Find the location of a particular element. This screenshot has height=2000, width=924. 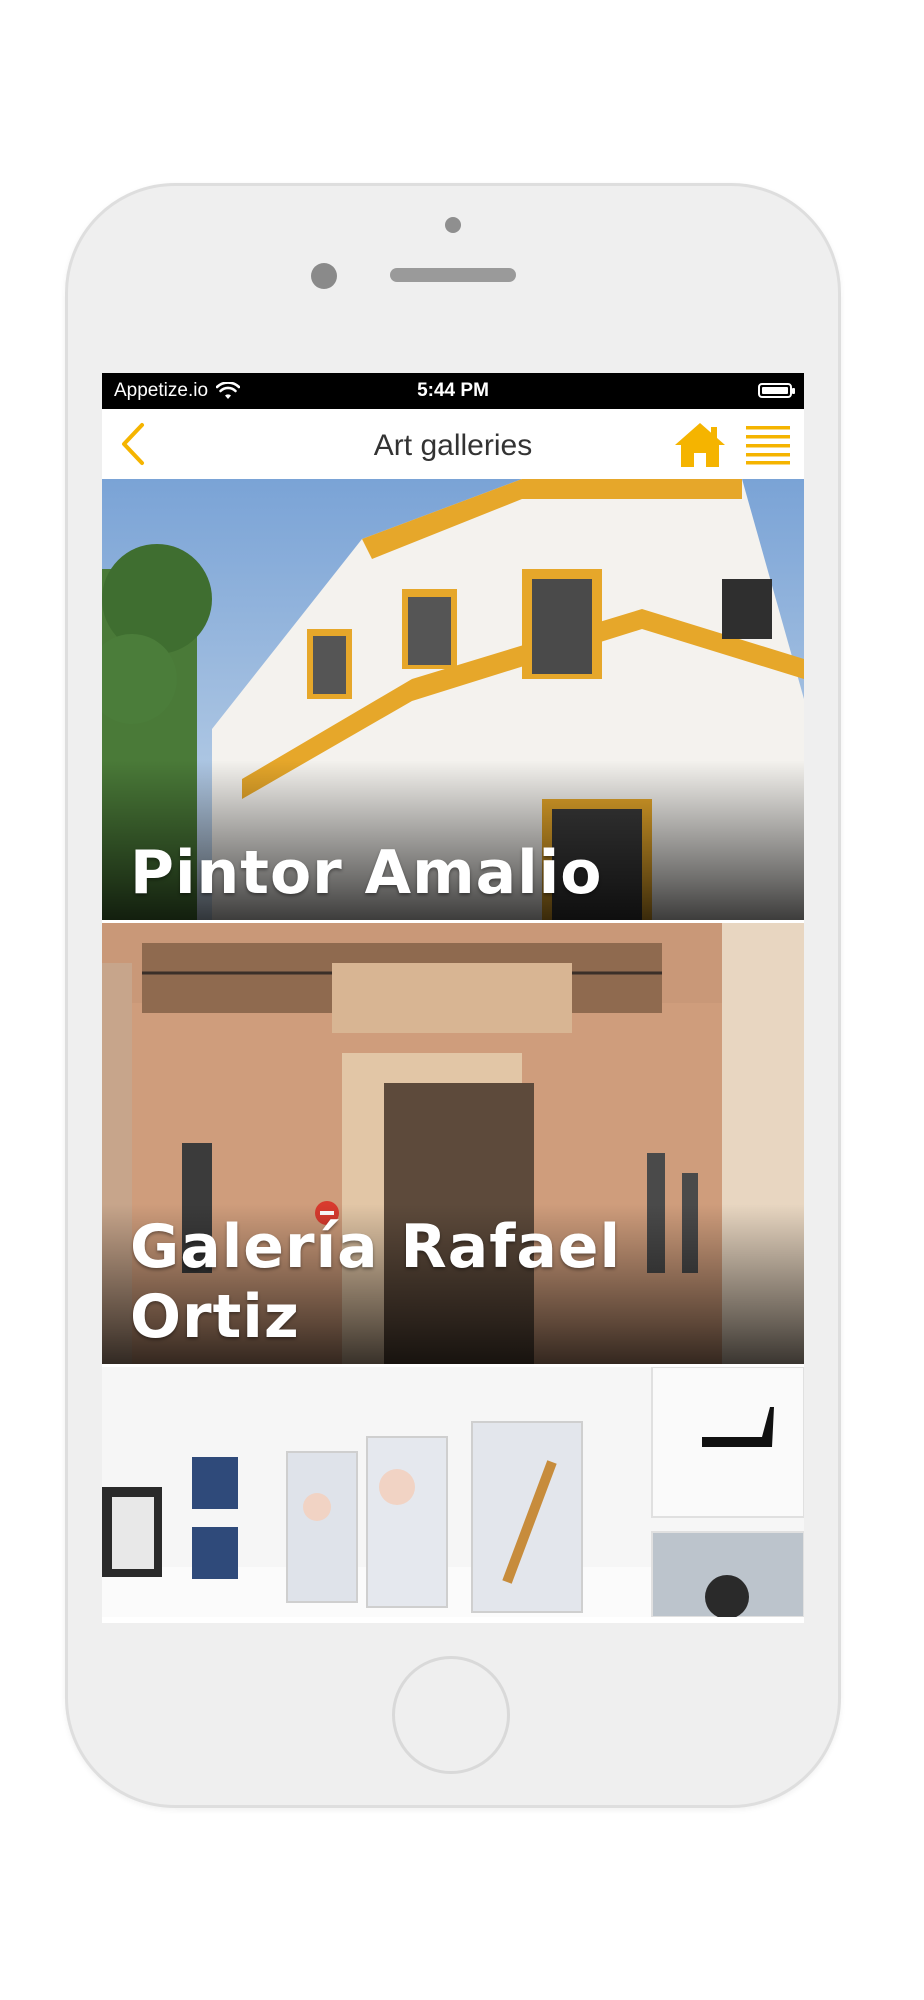

back-button is located at coordinates (136, 444).